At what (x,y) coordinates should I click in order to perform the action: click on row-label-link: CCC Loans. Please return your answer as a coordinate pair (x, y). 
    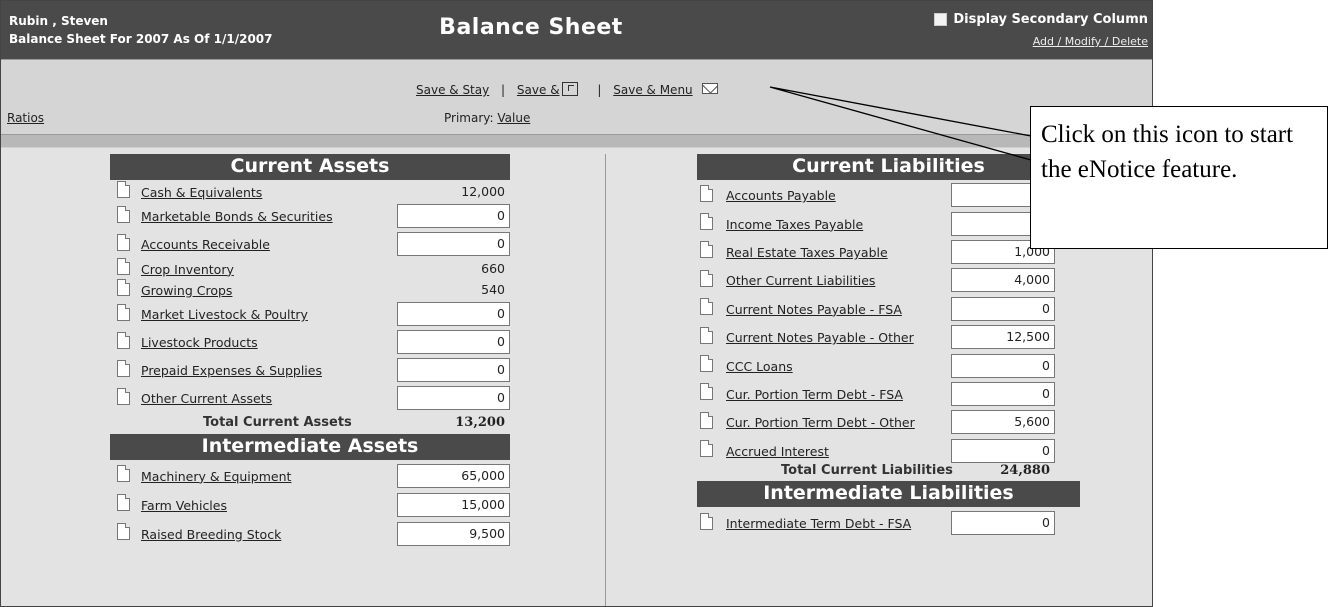
    Looking at the image, I should click on (759, 366).